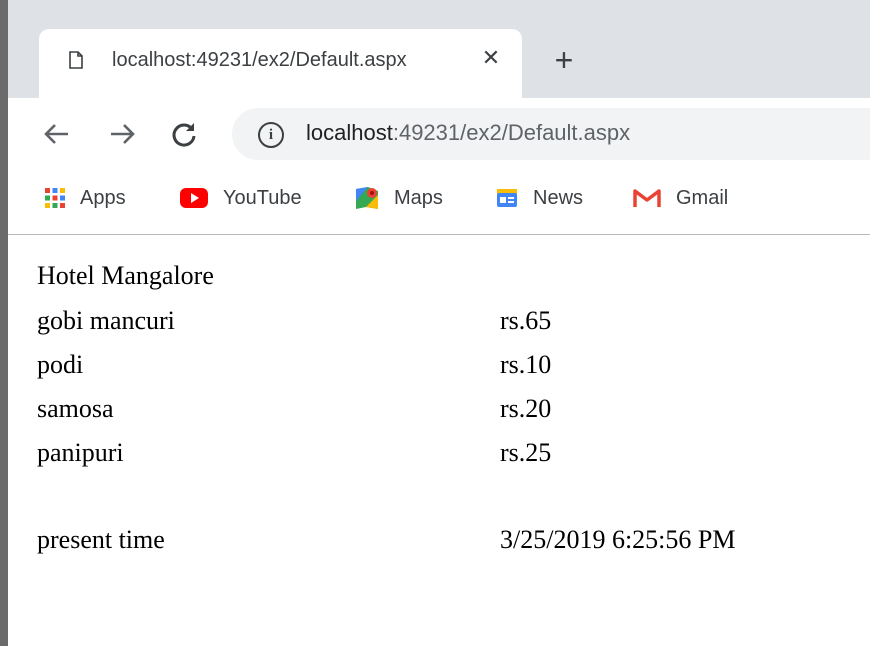 The height and width of the screenshot is (646, 870). Describe the element at coordinates (558, 197) in the screenshot. I see `bookmark-label: News` at that location.